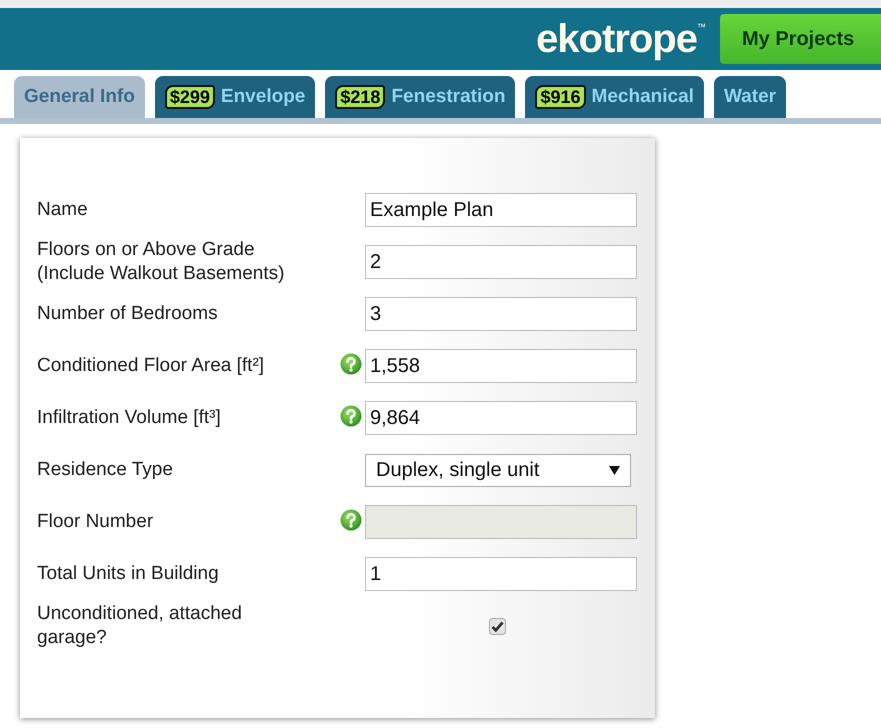 The width and height of the screenshot is (881, 728). Describe the element at coordinates (701, 27) in the screenshot. I see `trademark: ™` at that location.